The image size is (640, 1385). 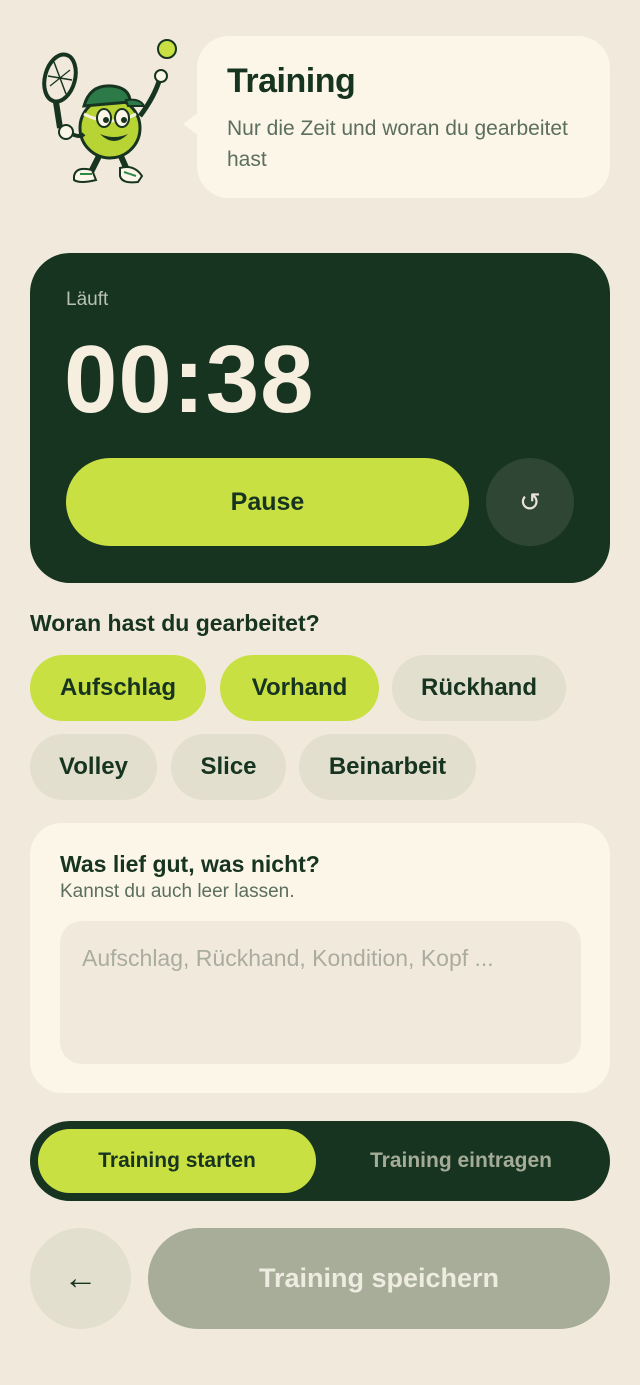 What do you see at coordinates (479, 688) in the screenshot?
I see `chip-rueckhand: Rückhand` at bounding box center [479, 688].